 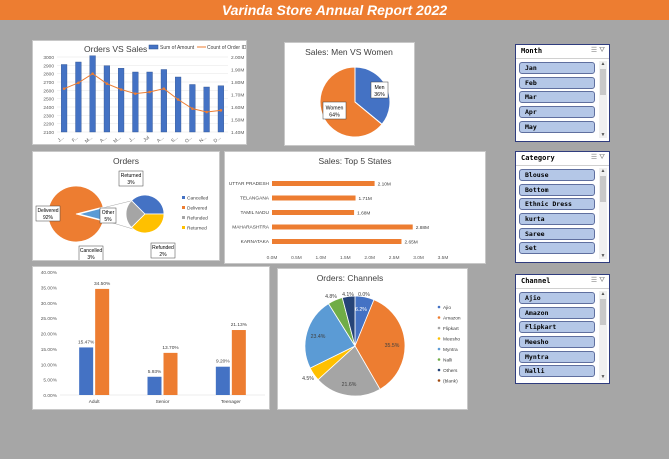 I want to click on legend-label: Sum of Amount, so click(x=177, y=48).